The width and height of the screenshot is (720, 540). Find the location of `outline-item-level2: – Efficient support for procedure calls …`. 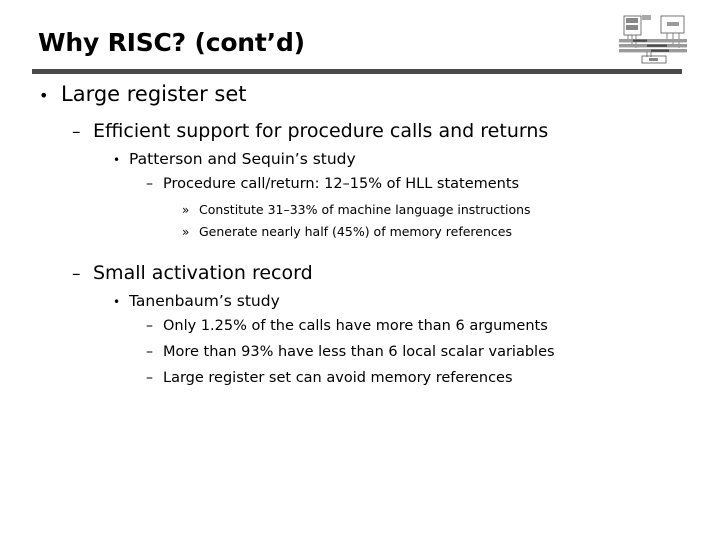

outline-item-level2: – Efficient support for procedure calls … is located at coordinates (360, 135).